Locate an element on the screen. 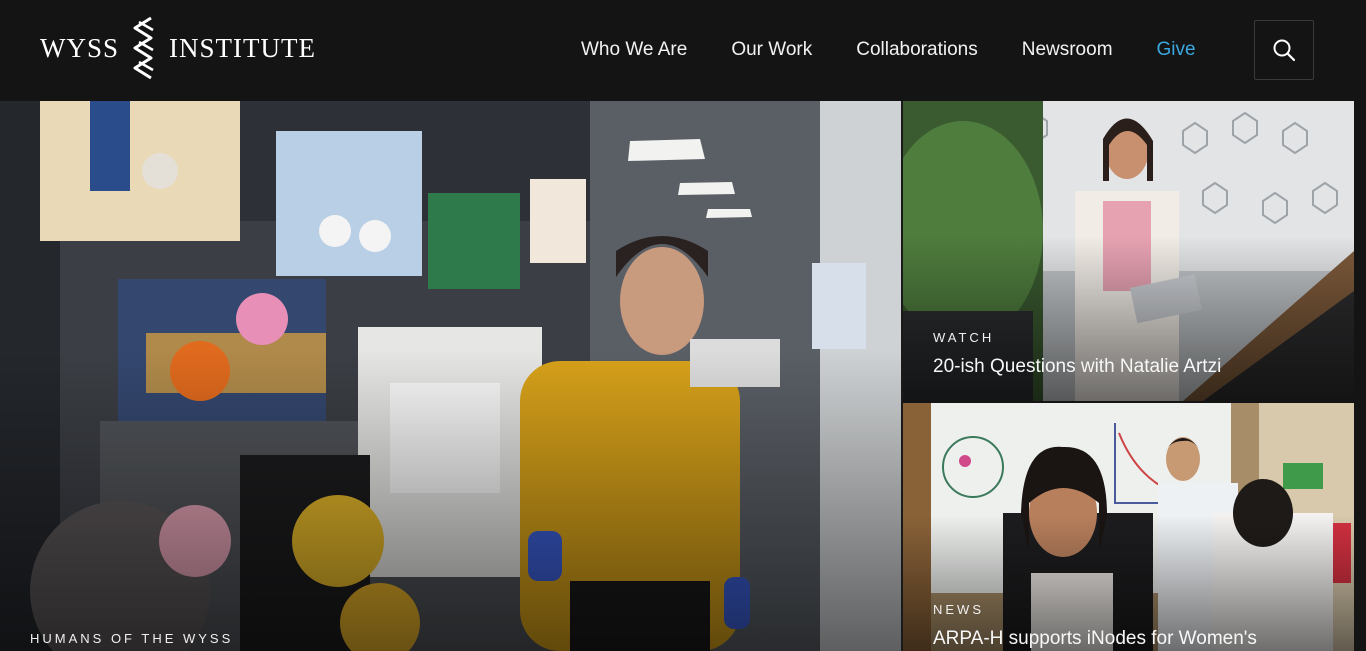 The width and height of the screenshot is (1366, 651). news-kicker: NEWS is located at coordinates (958, 609).